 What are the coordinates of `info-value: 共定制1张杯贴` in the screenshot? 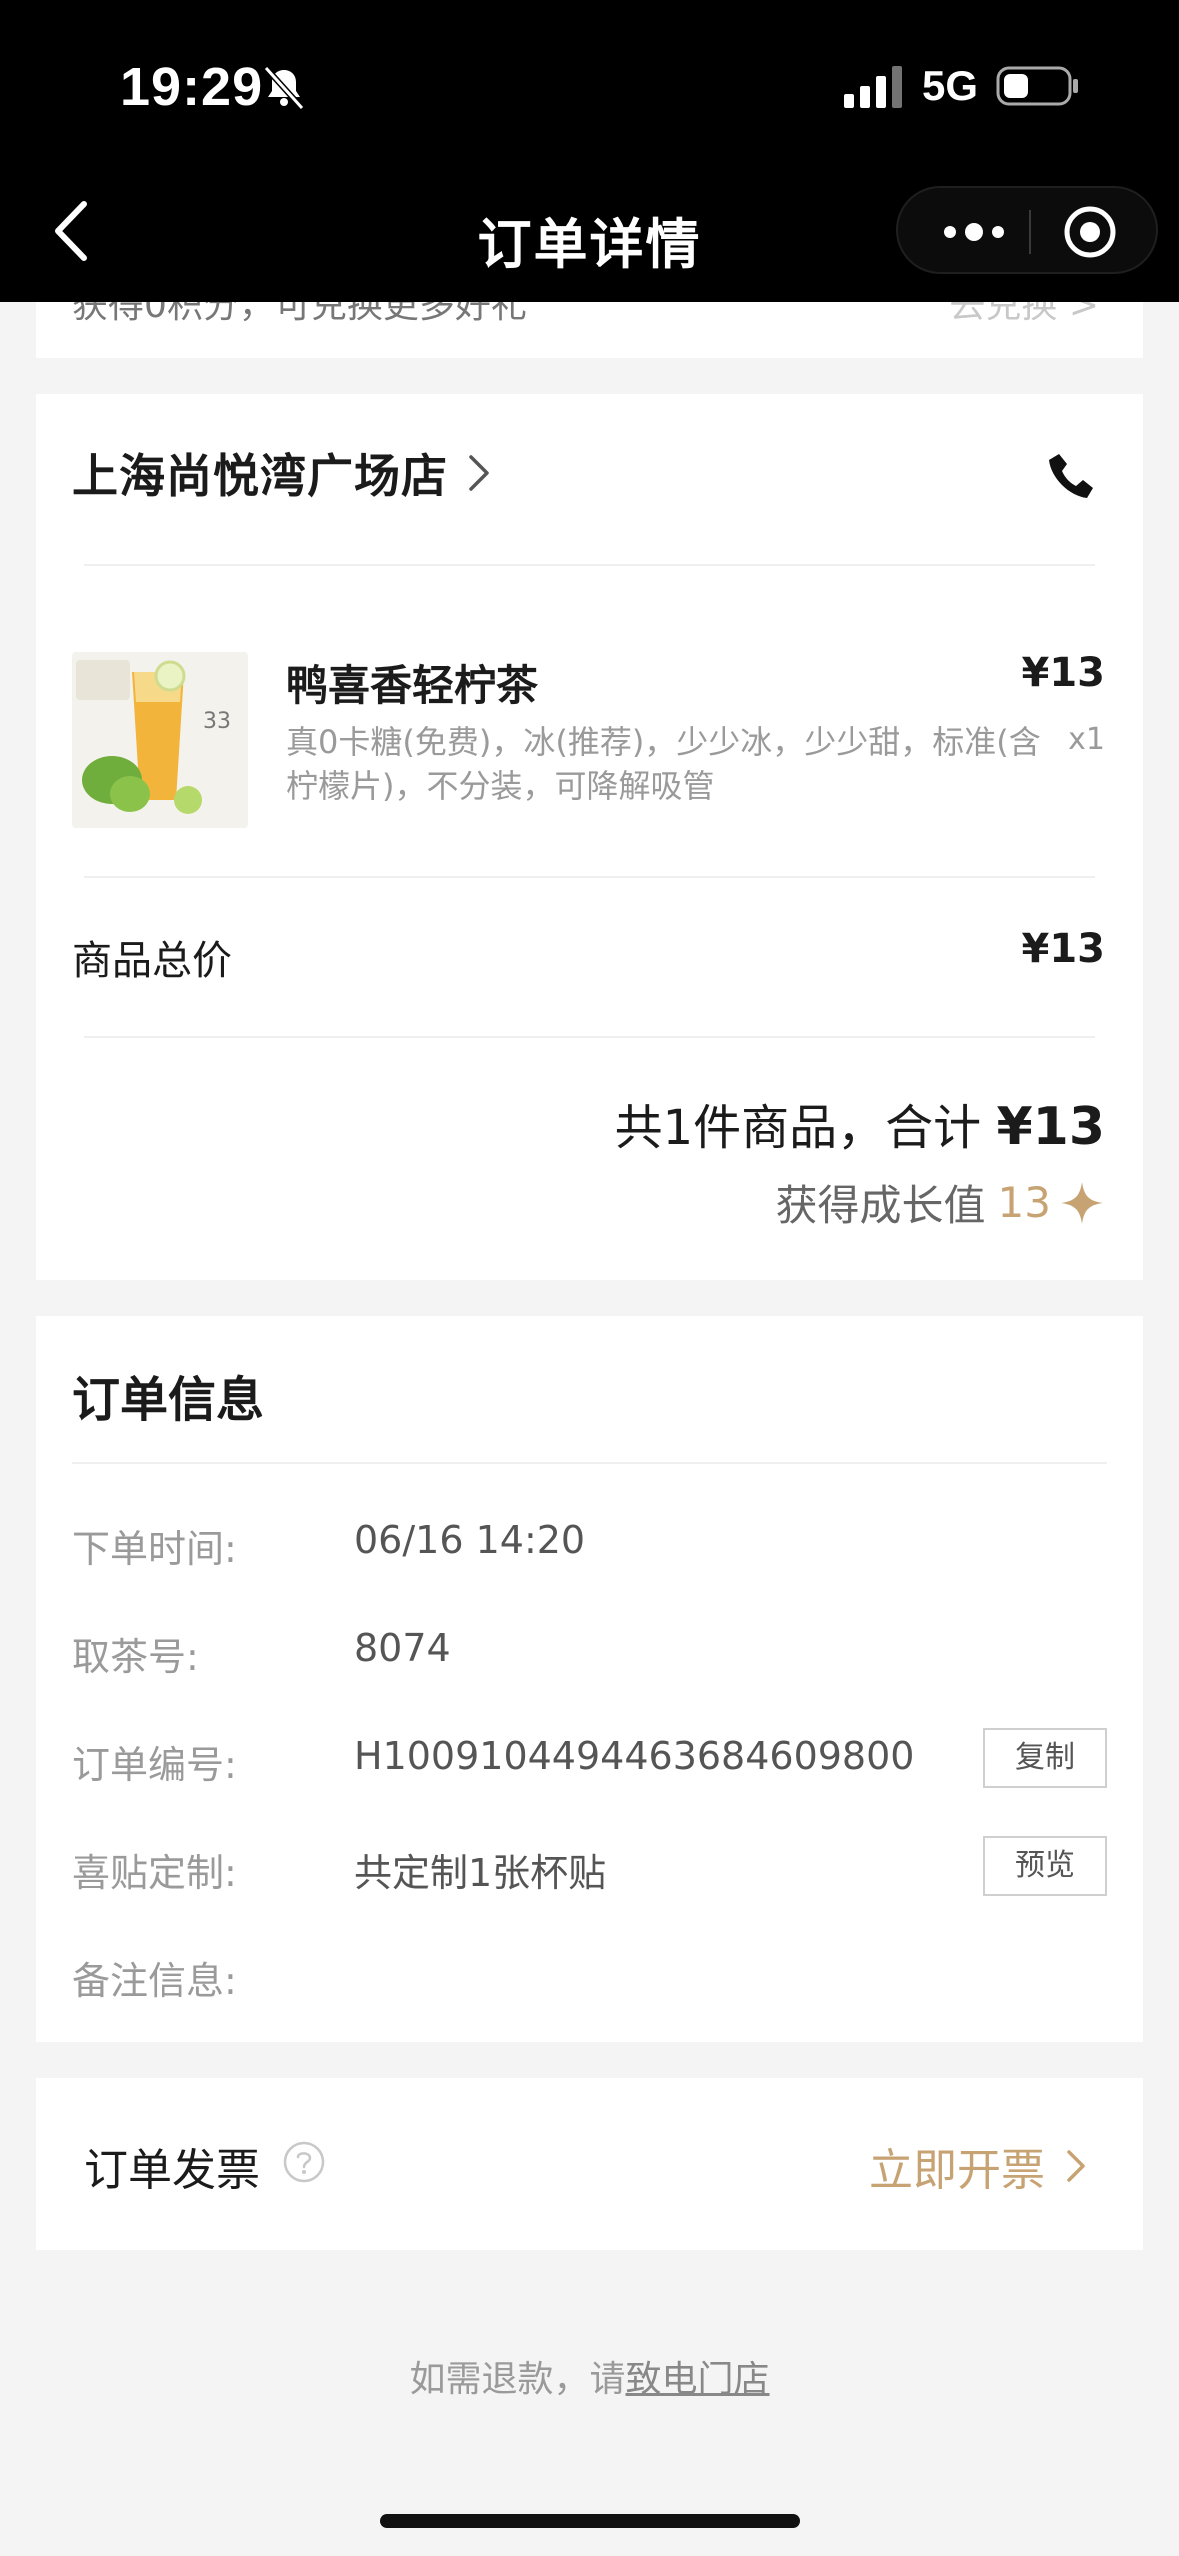 It's located at (480, 1873).